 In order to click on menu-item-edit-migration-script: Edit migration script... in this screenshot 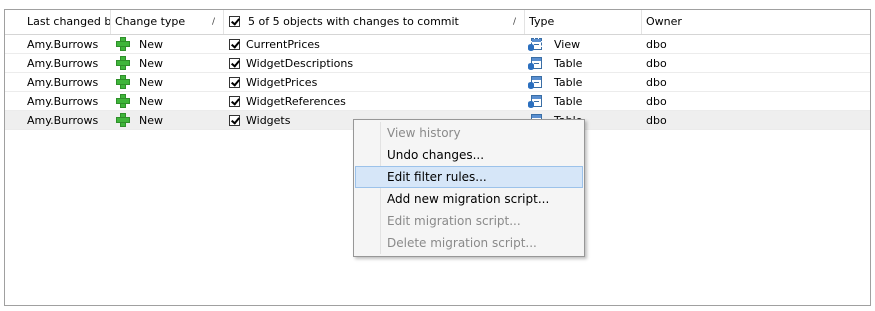, I will do `click(469, 221)`.